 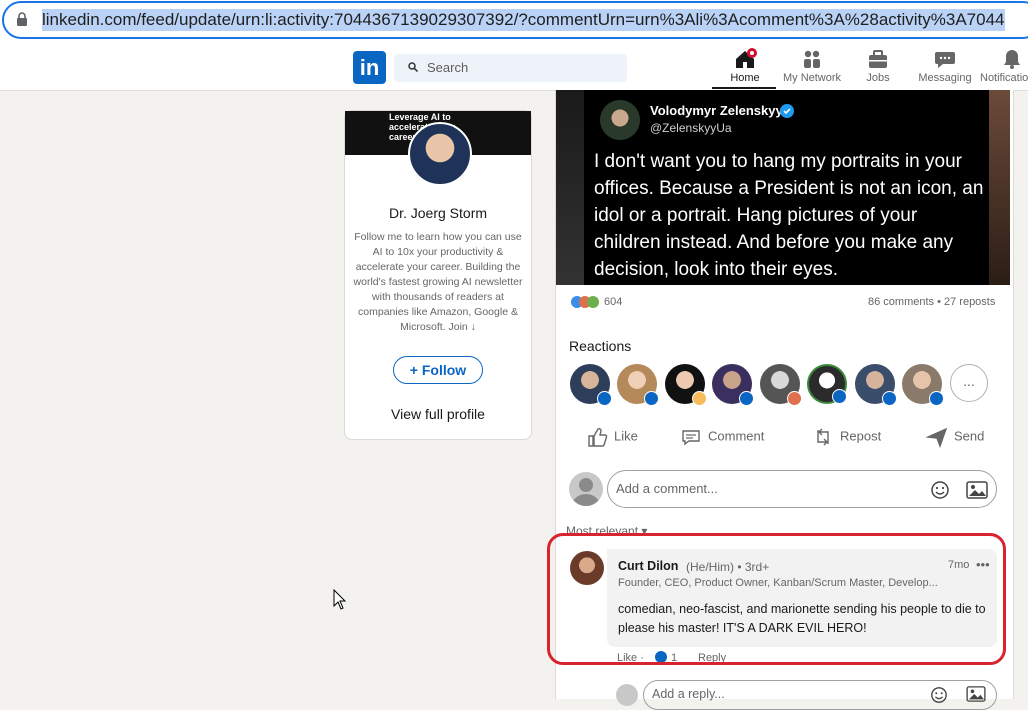 What do you see at coordinates (447, 67) in the screenshot?
I see `search-input: Search` at bounding box center [447, 67].